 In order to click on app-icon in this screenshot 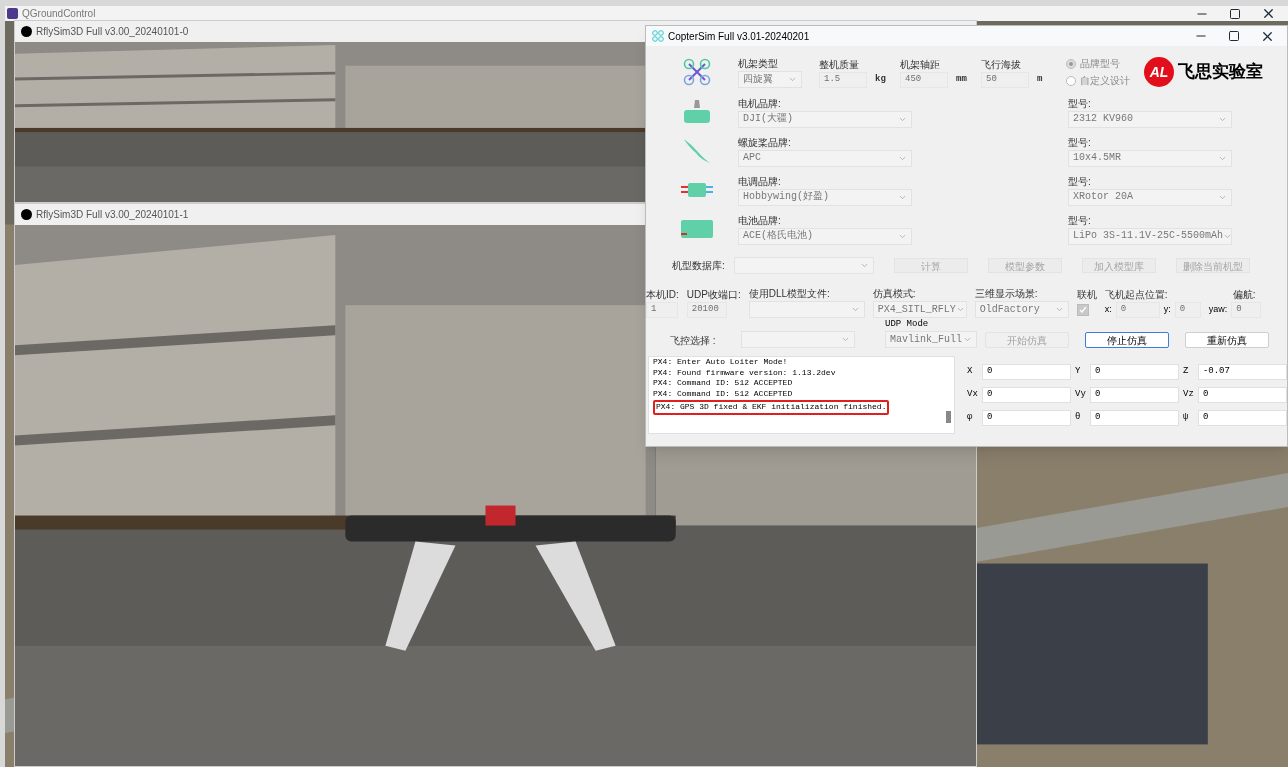, I will do `click(12, 13)`.